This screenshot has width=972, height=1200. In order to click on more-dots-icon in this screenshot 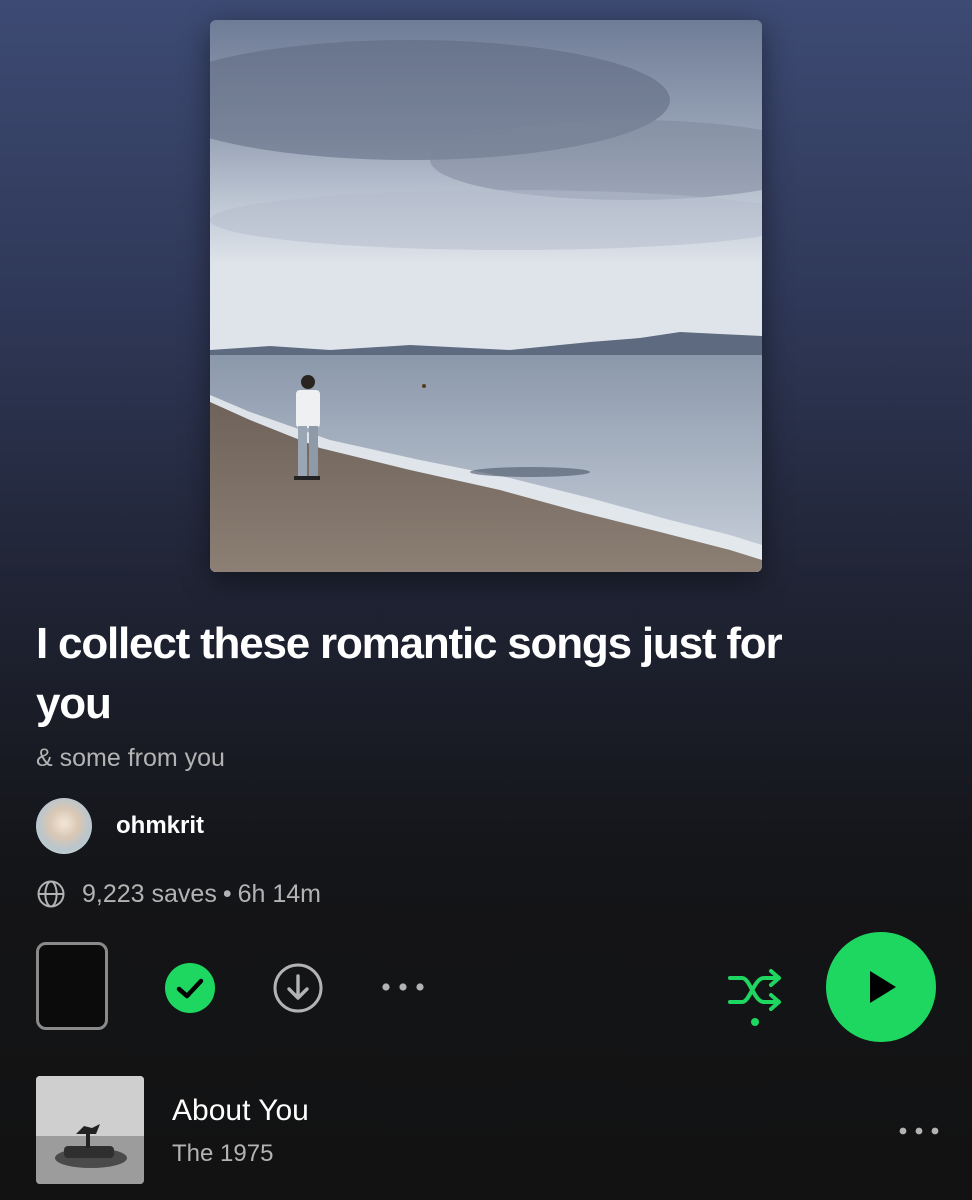, I will do `click(403, 987)`.